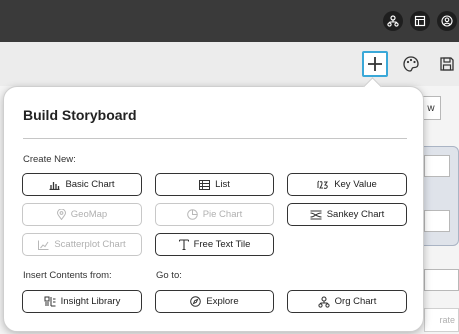 The image size is (459, 334). I want to click on free-text-tile-label: Free Text Tile, so click(222, 244).